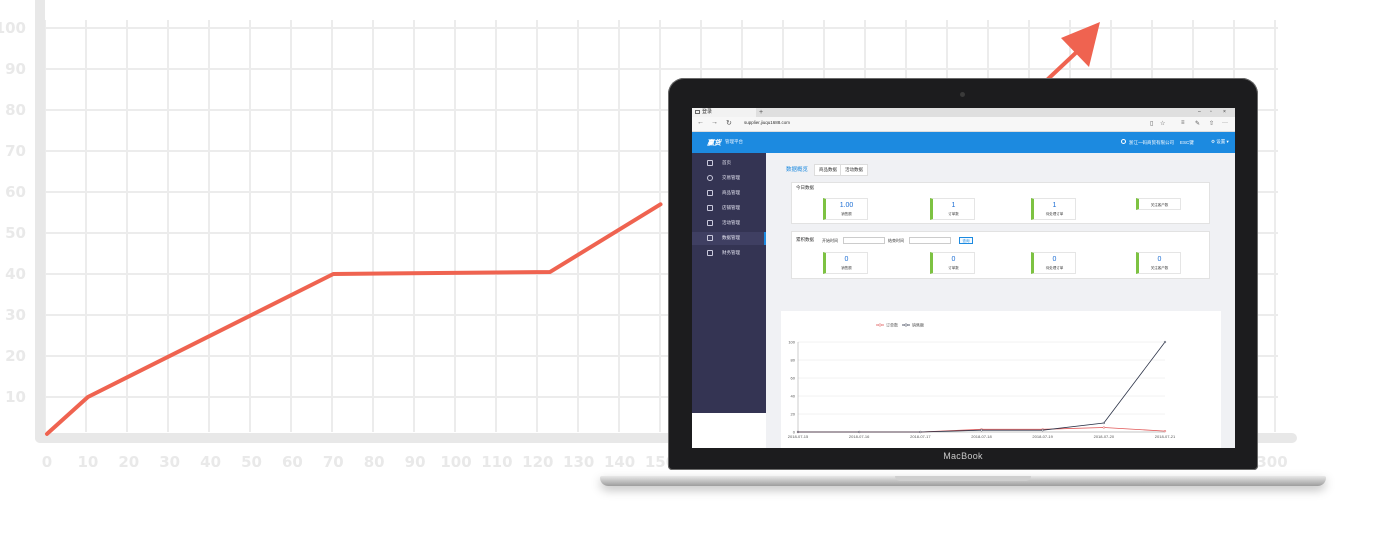 This screenshot has width=1382, height=560. Describe the element at coordinates (1151, 143) in the screenshot. I see `company-name: 浙江一码商贸有限公司` at that location.